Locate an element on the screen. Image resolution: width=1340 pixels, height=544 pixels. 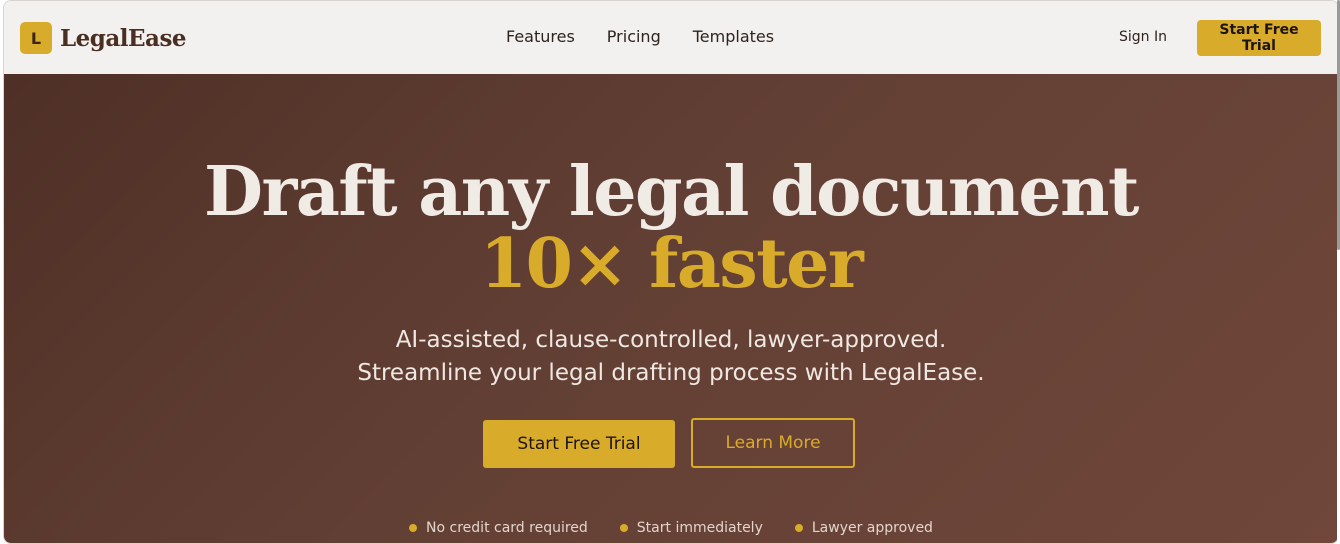
badge-no-credit-card: No credit card required is located at coordinates (498, 528).